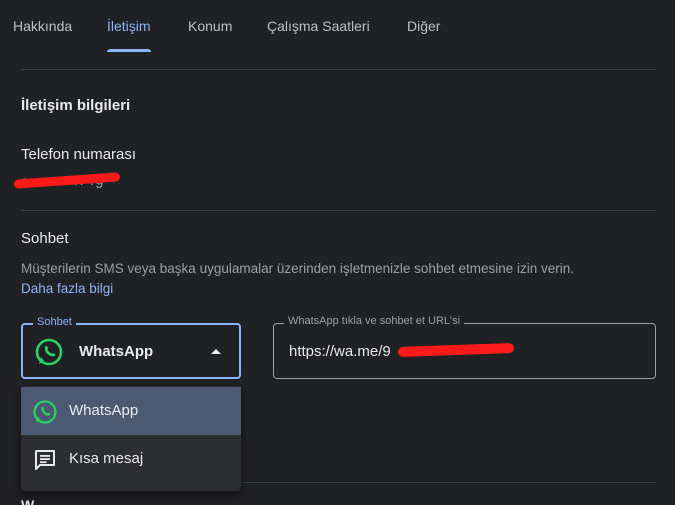 The image size is (675, 505). Describe the element at coordinates (67, 288) in the screenshot. I see `learn-more-link: Daha fazla bilgi` at that location.